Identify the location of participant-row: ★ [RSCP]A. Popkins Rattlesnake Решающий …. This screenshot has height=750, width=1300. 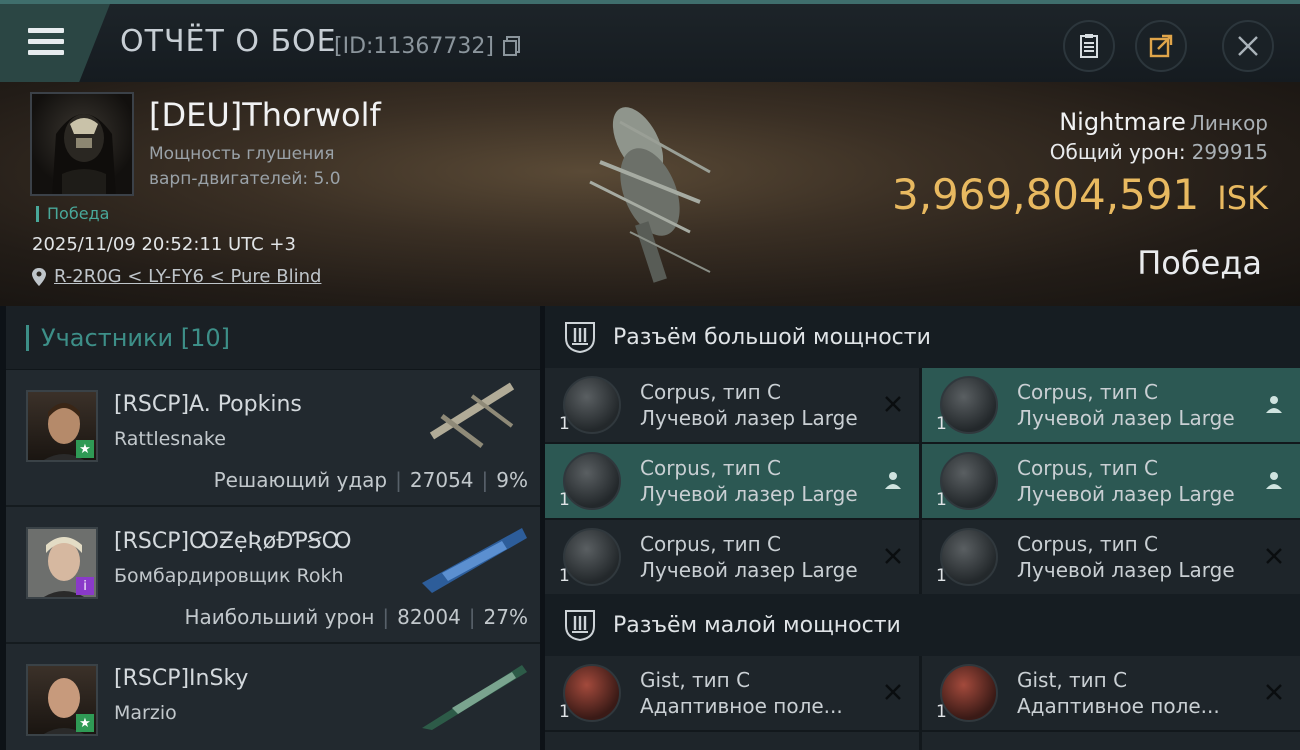
(273, 438).